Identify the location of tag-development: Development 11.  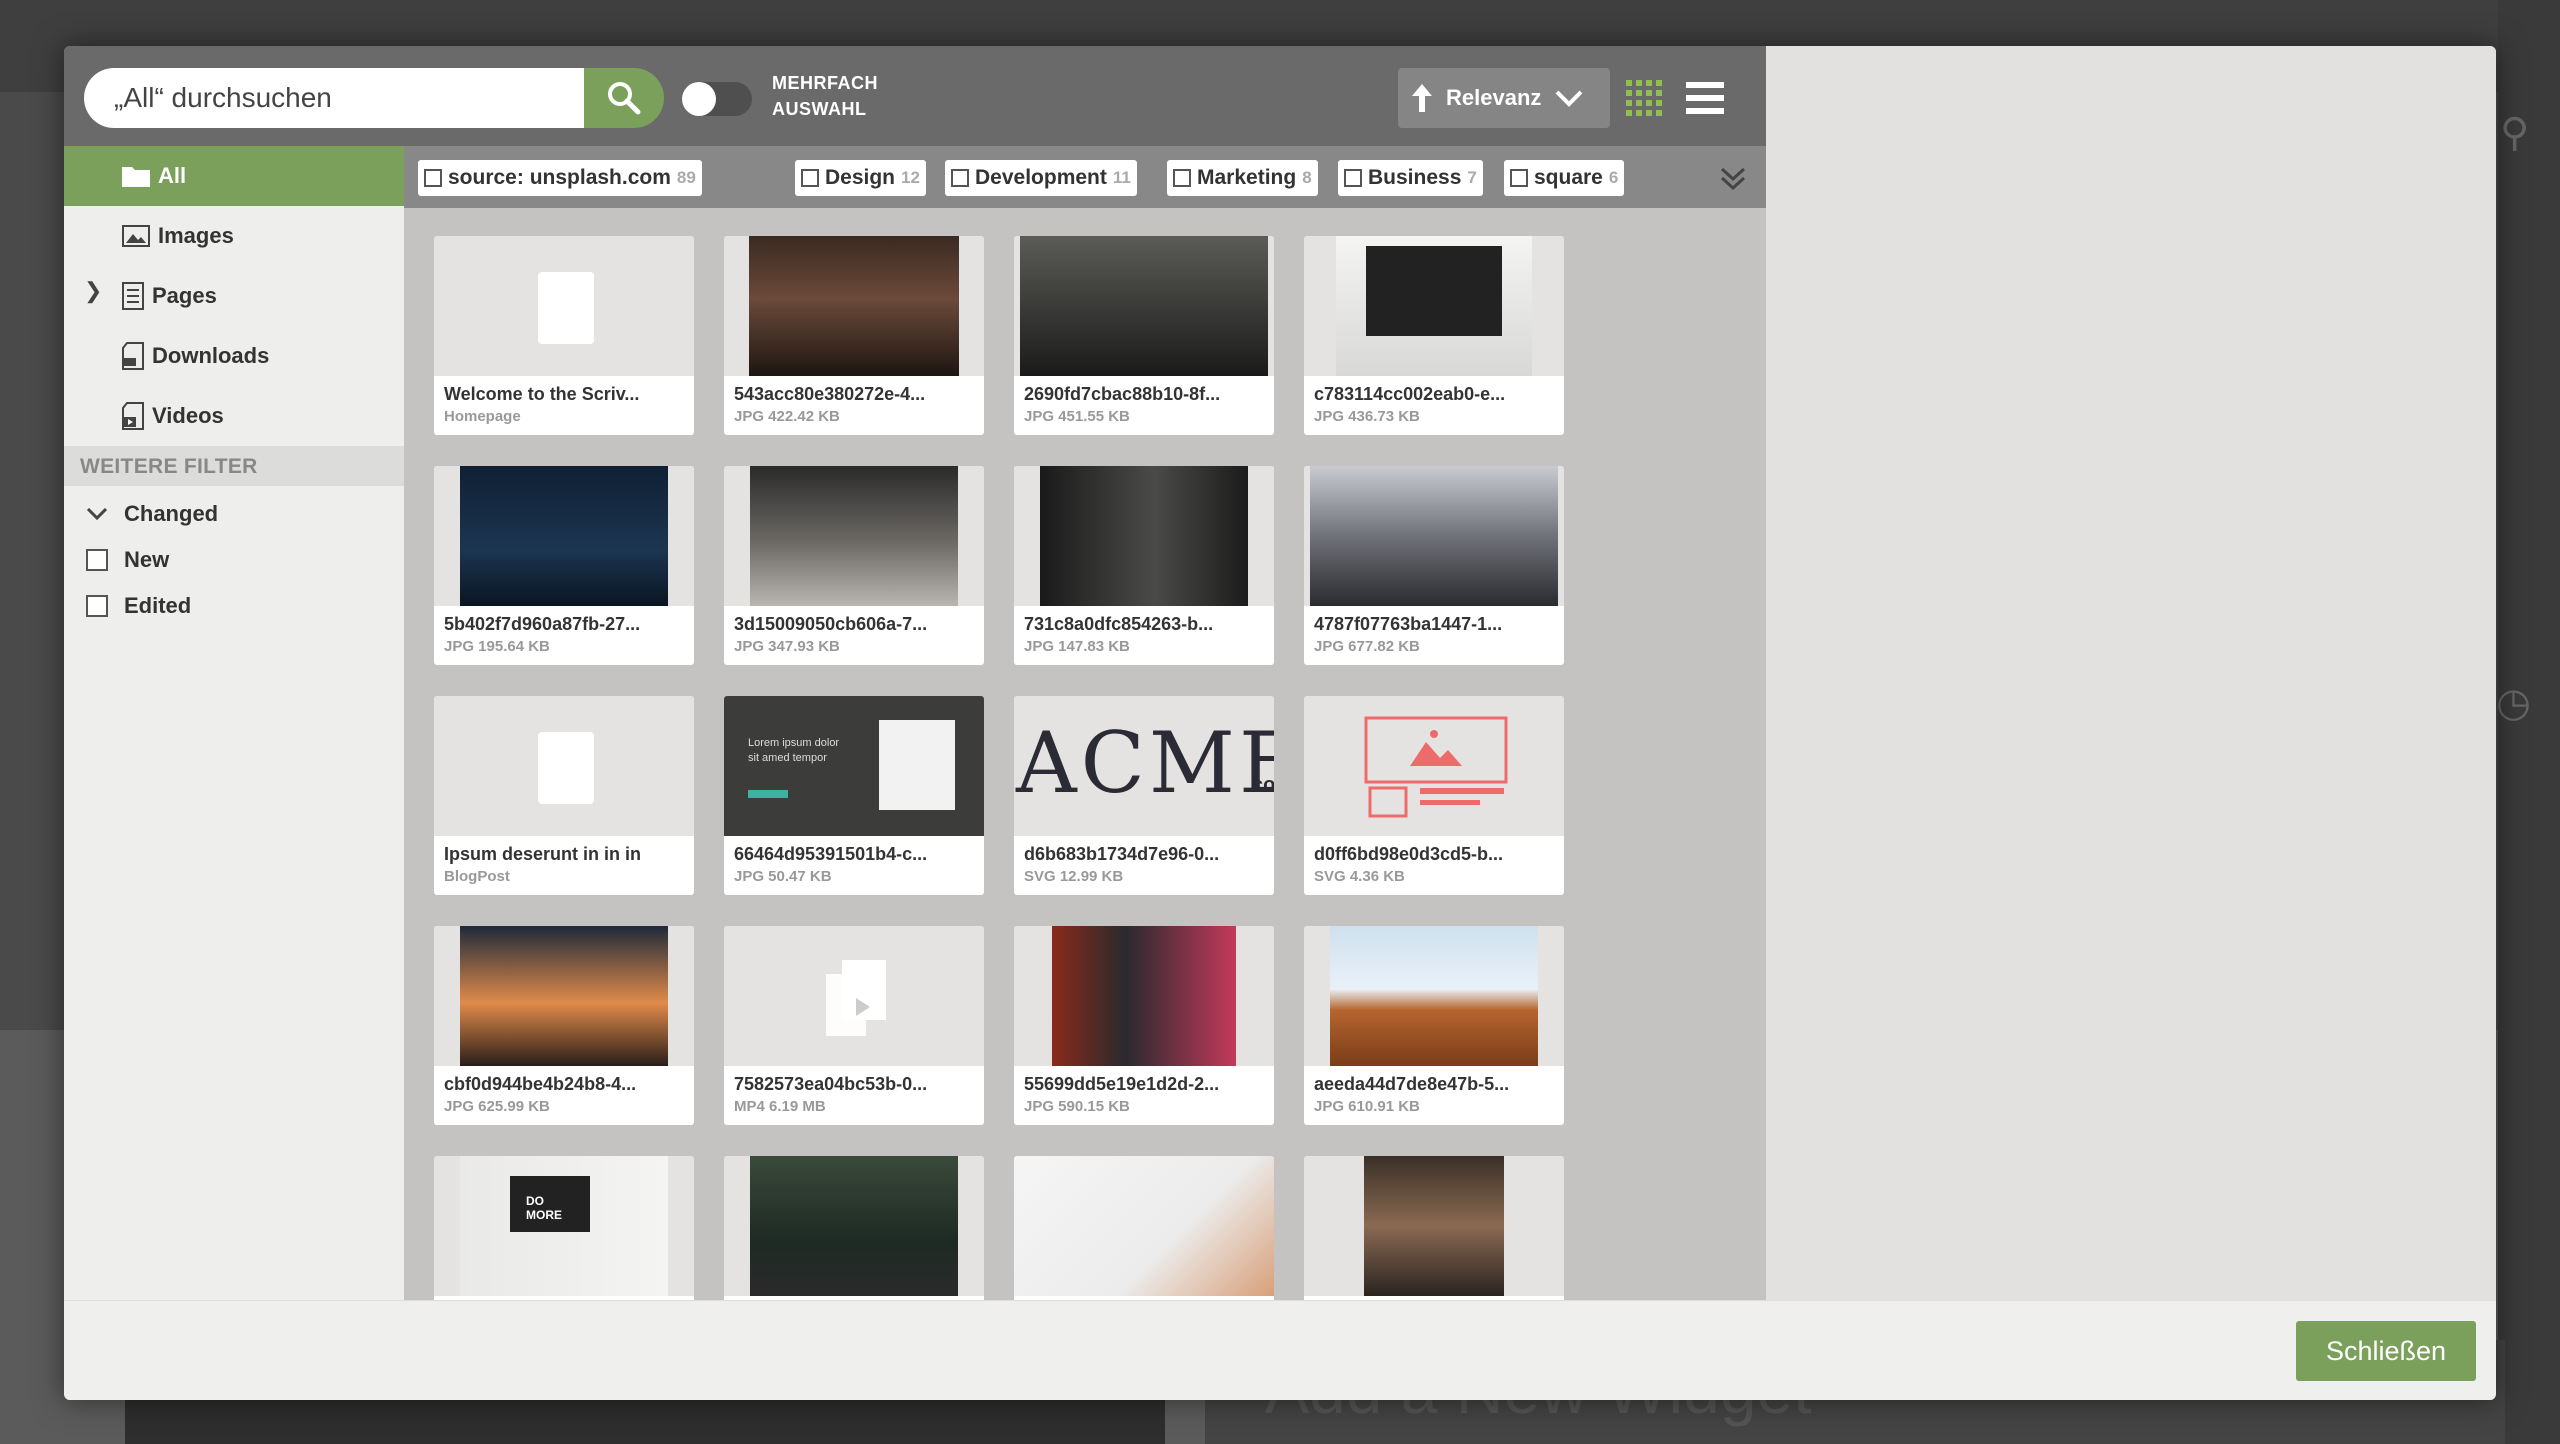
(1041, 178).